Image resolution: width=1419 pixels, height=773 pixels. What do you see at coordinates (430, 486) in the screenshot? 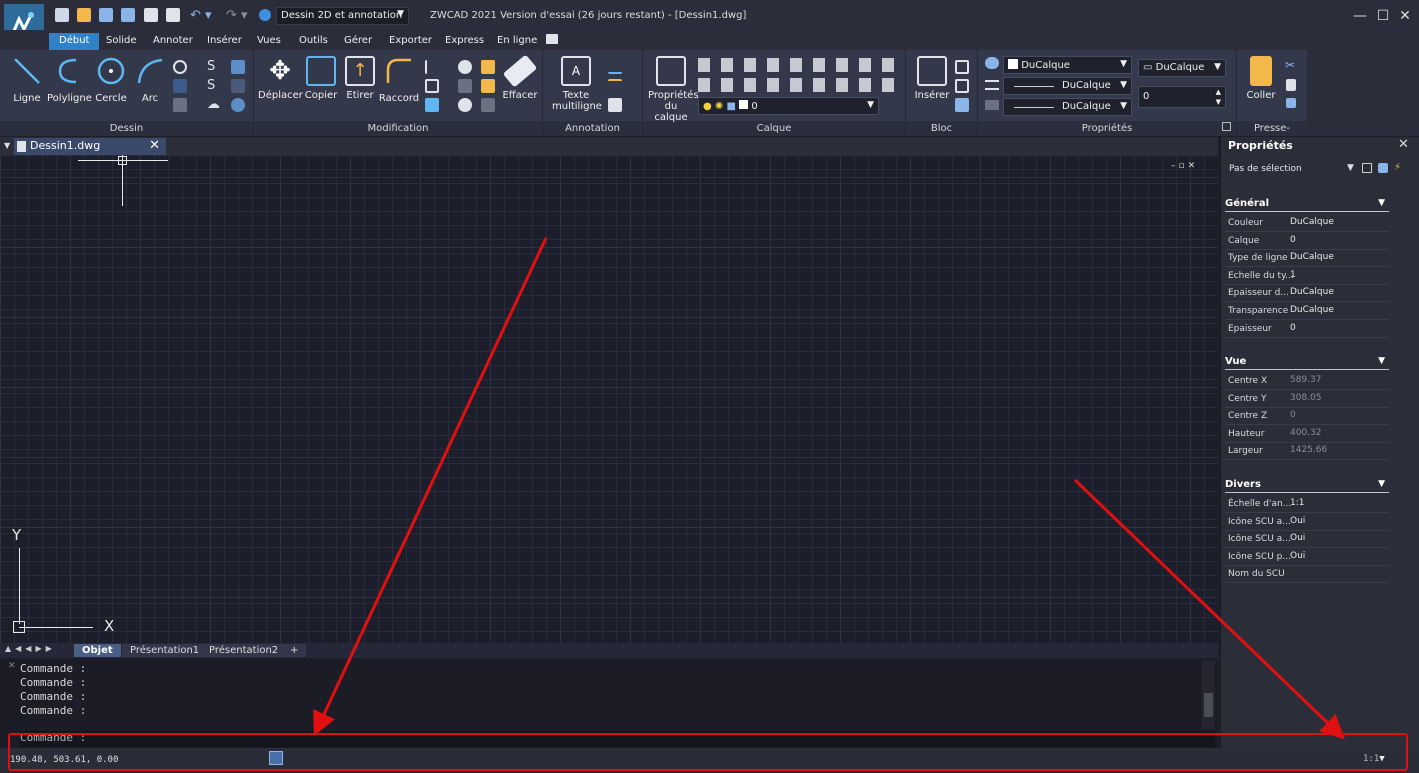
I see `annotation-arrow-left` at bounding box center [430, 486].